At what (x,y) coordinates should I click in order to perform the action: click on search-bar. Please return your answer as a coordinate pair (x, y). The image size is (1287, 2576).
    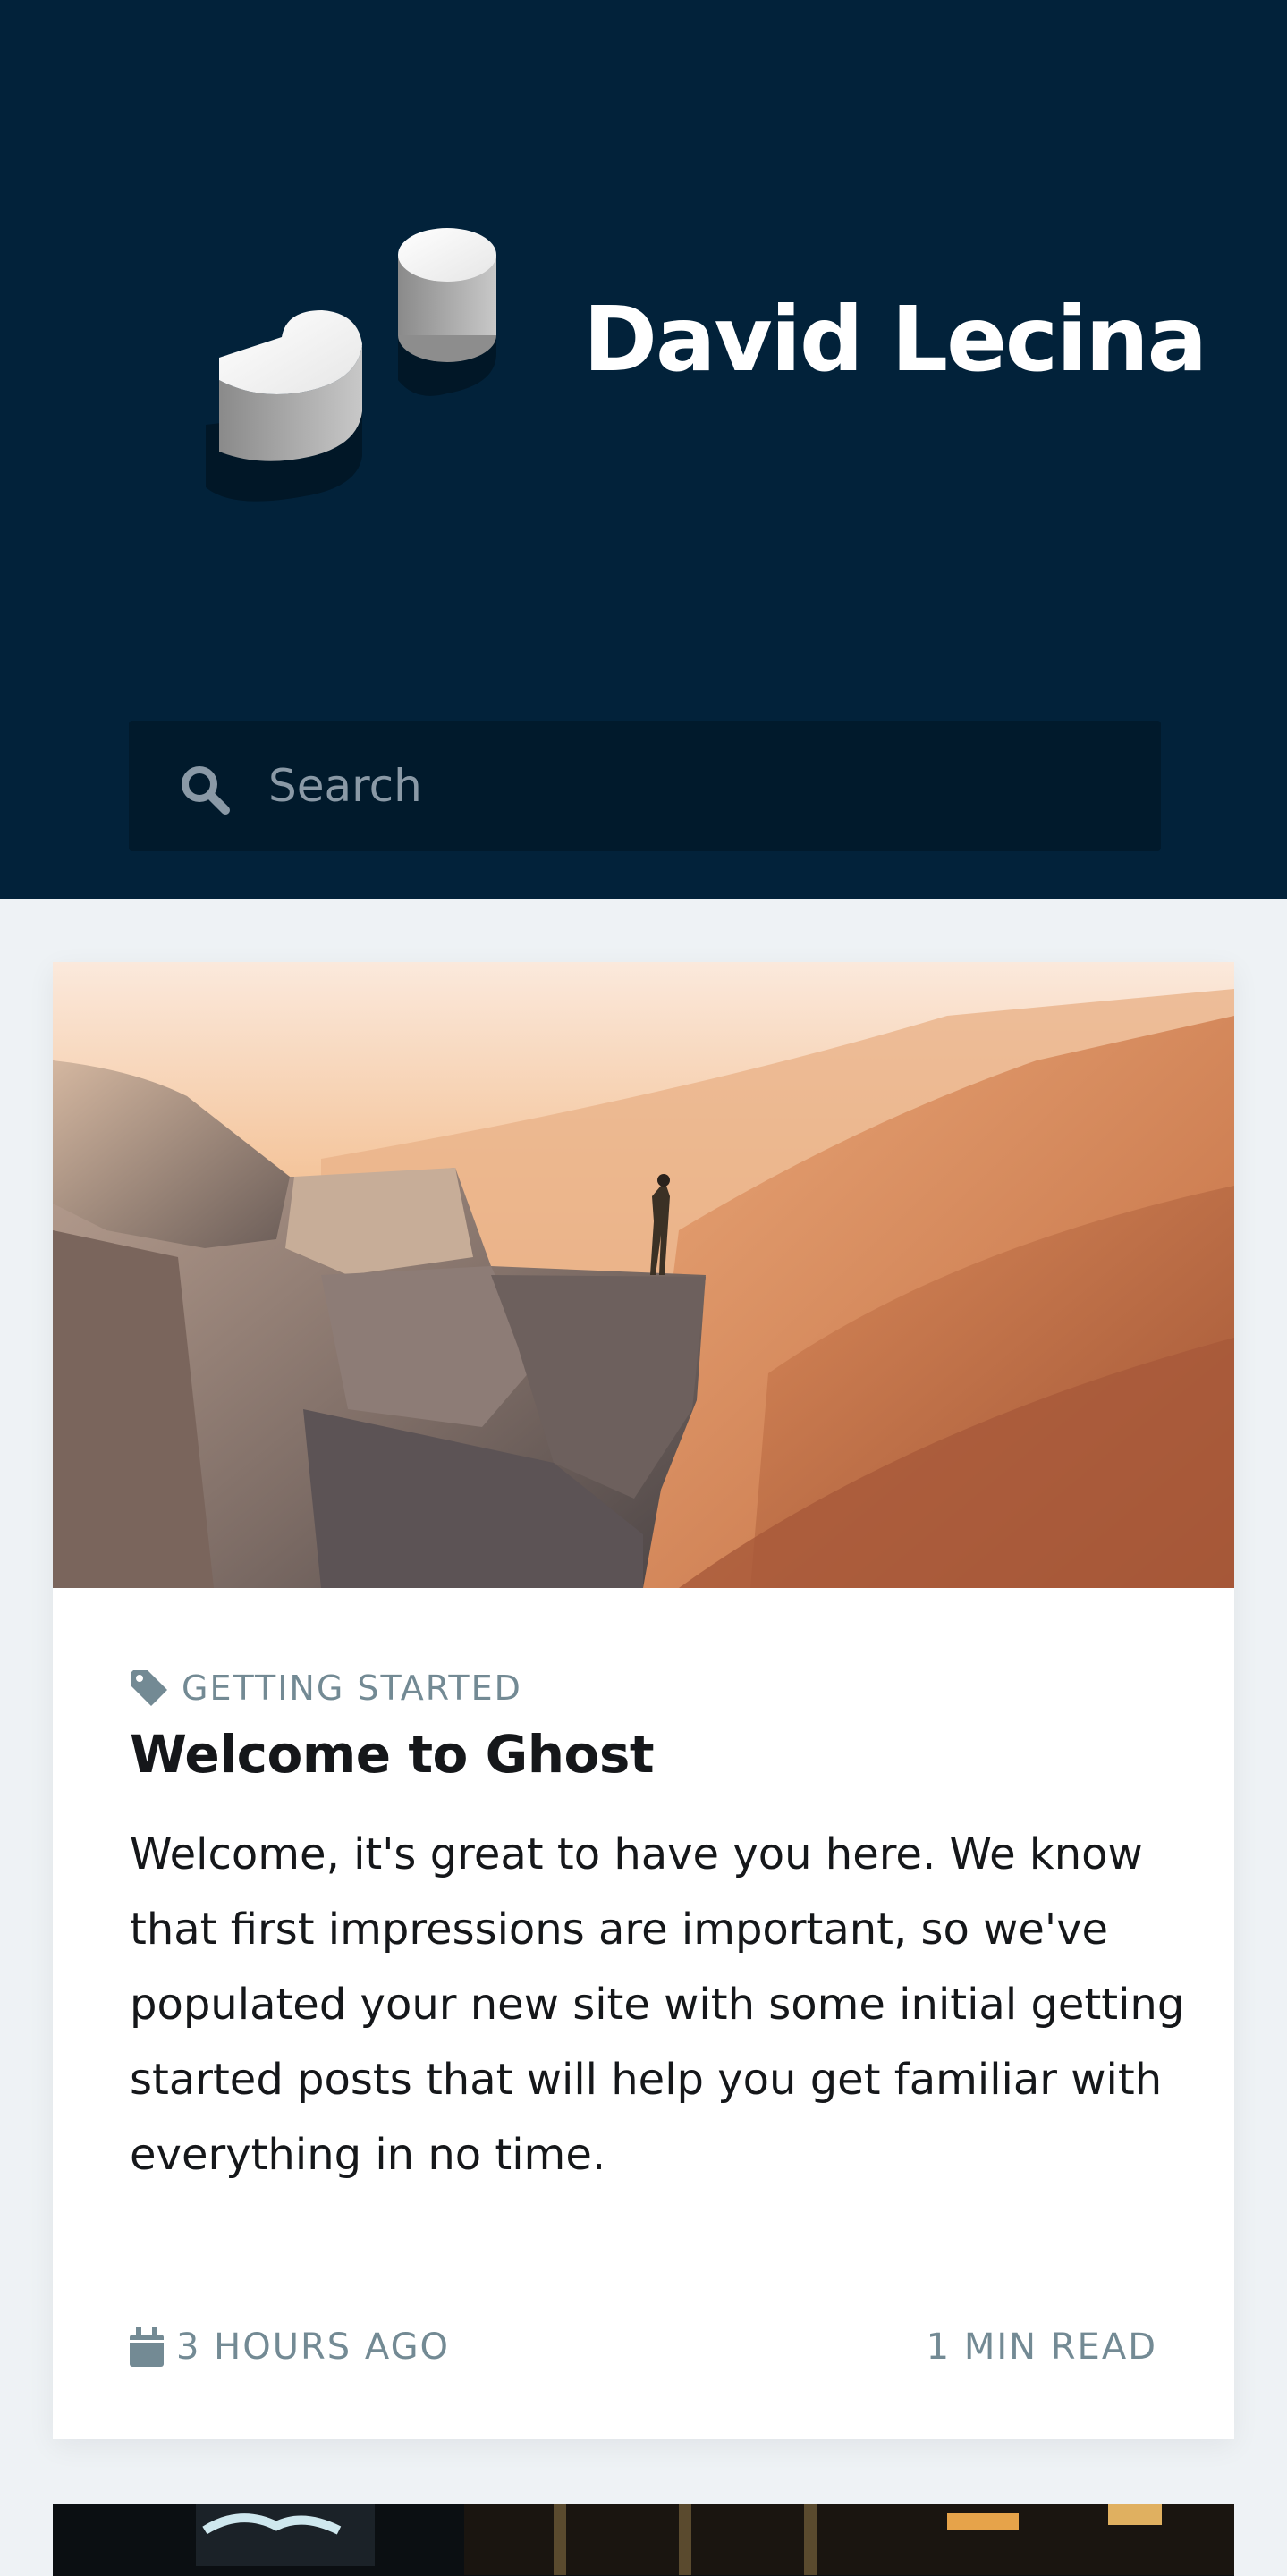
    Looking at the image, I should click on (645, 786).